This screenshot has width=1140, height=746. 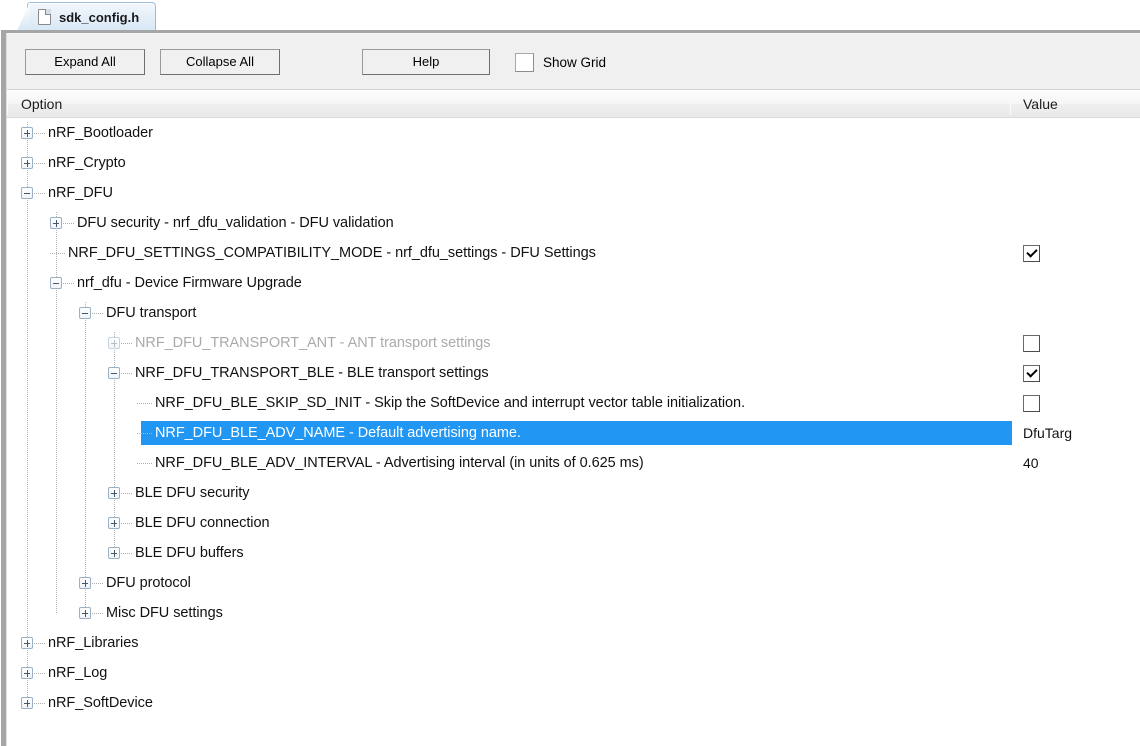 What do you see at coordinates (220, 62) in the screenshot?
I see `collapse-all-button: Collapse All` at bounding box center [220, 62].